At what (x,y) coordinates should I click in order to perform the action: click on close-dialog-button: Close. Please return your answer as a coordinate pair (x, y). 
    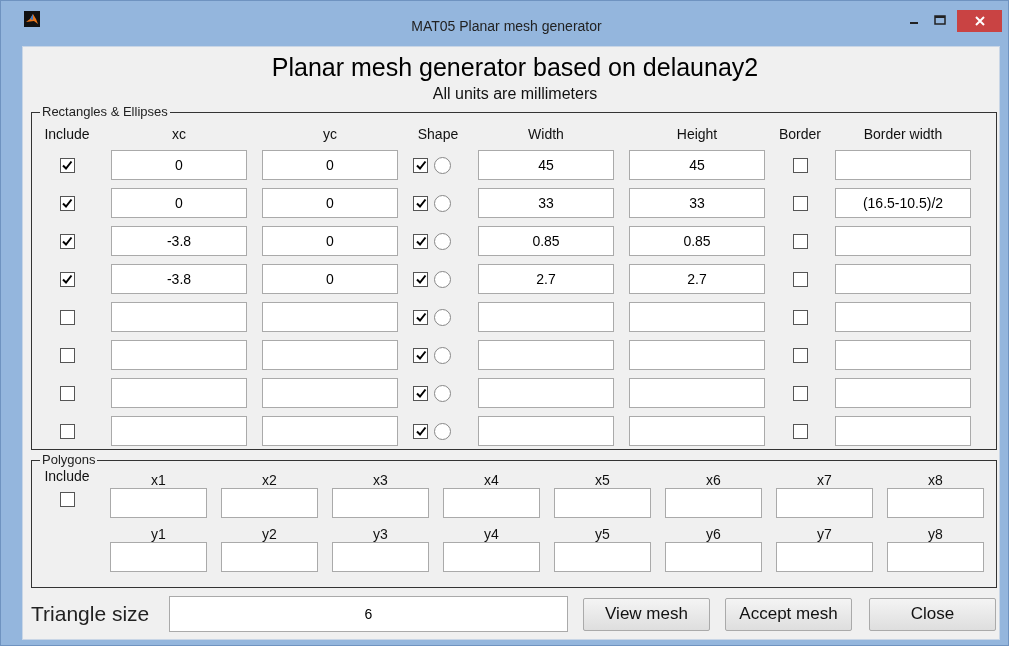
    Looking at the image, I should click on (932, 614).